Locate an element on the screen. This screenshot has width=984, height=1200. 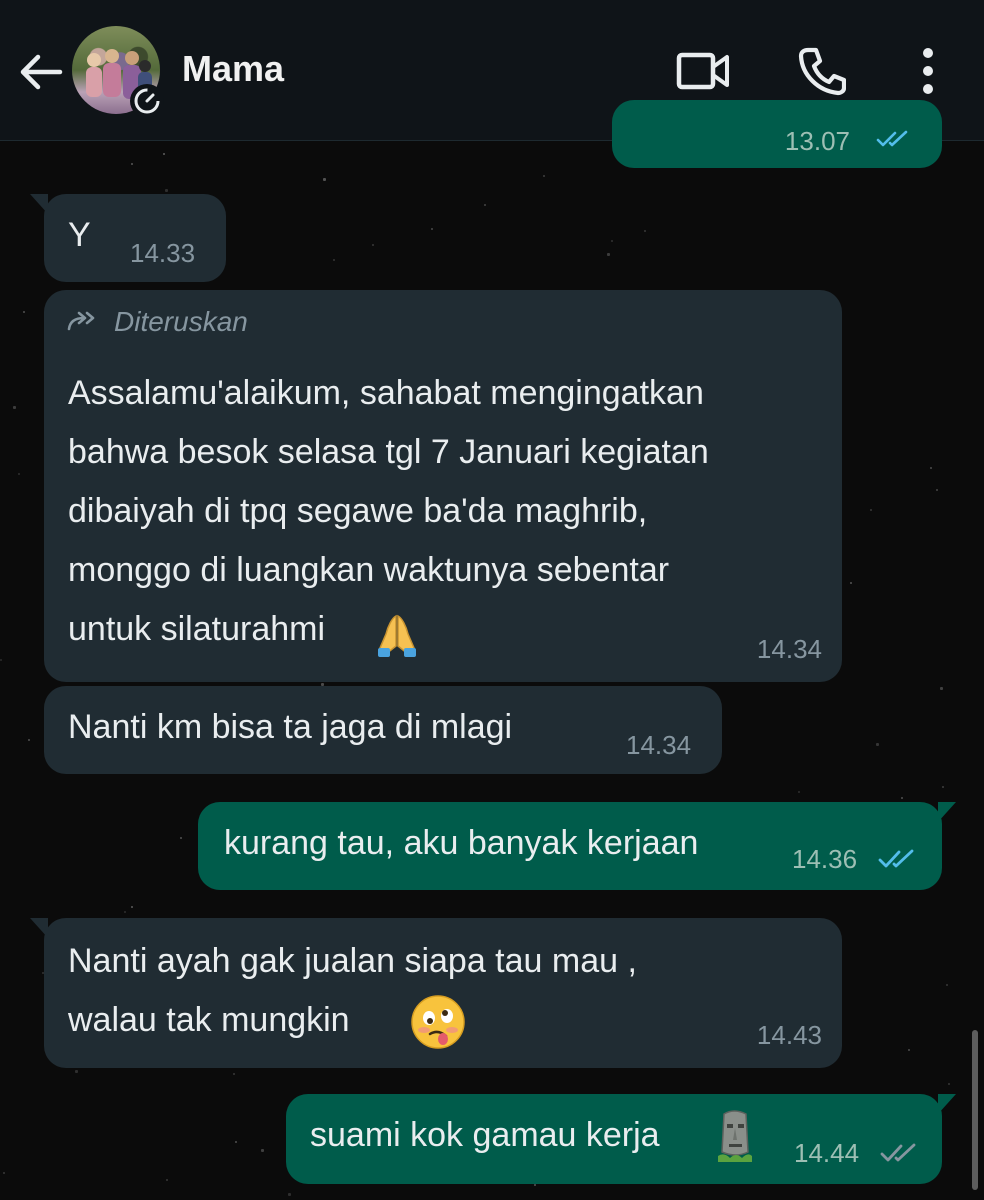
message-bubble-outgoing: kurang tau, aku banyak kerjaan 14.36 is located at coordinates (577, 846).